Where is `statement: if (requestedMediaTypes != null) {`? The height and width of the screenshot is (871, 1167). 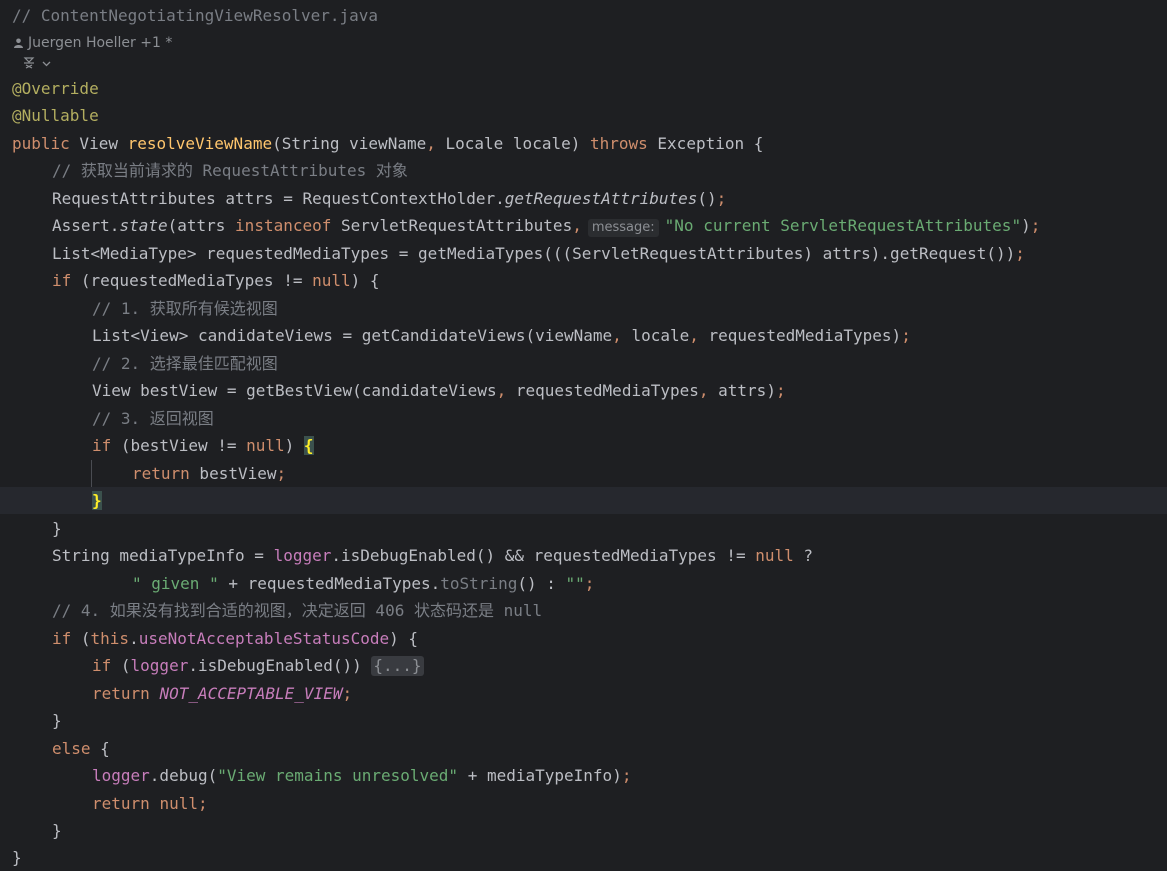
statement: if (requestedMediaTypes != null) { is located at coordinates (196, 280).